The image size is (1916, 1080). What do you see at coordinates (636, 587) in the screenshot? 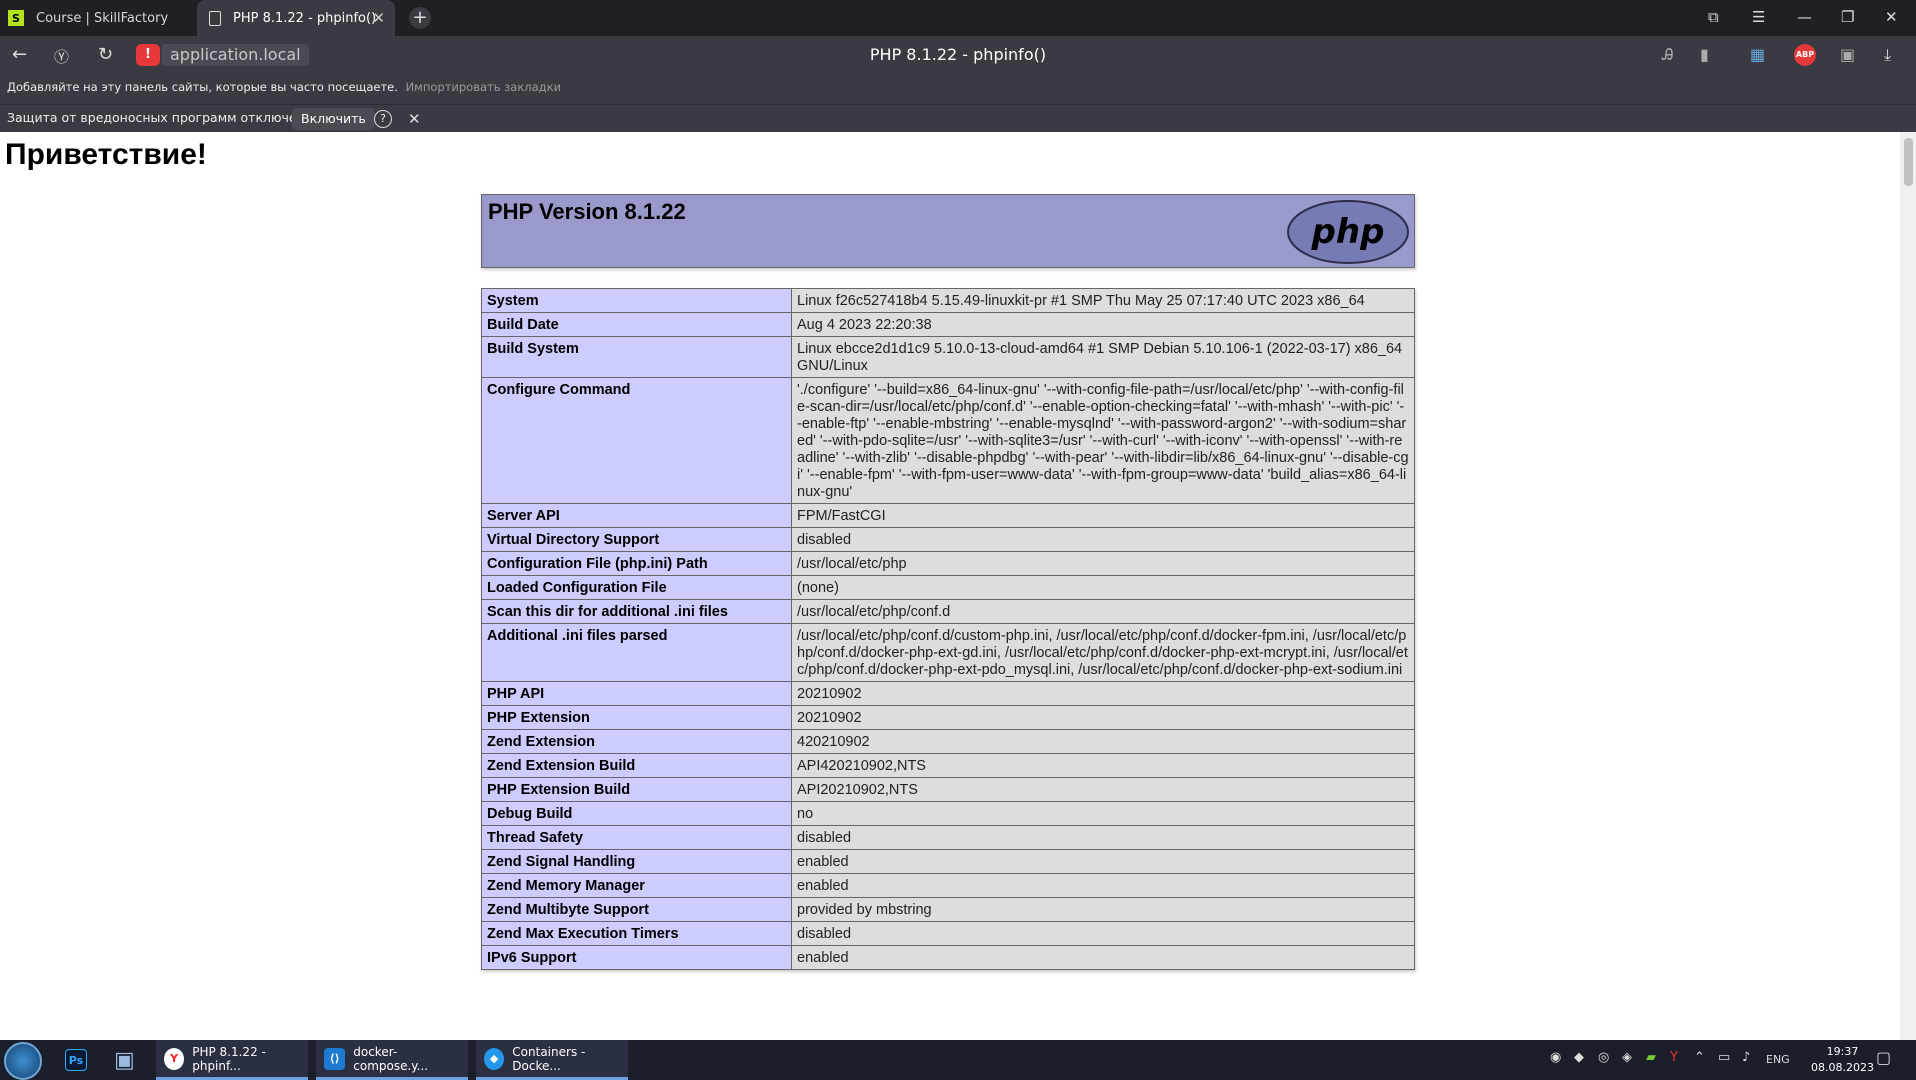
I see `info-key: Loaded Configuration File` at bounding box center [636, 587].